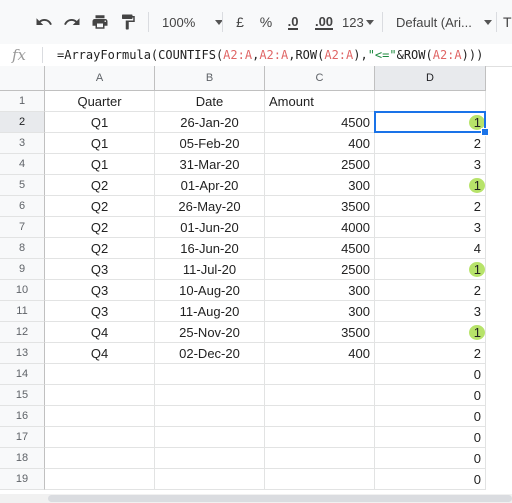 This screenshot has height=503, width=512. What do you see at coordinates (22, 185) in the screenshot?
I see `row-header-5: 5` at bounding box center [22, 185].